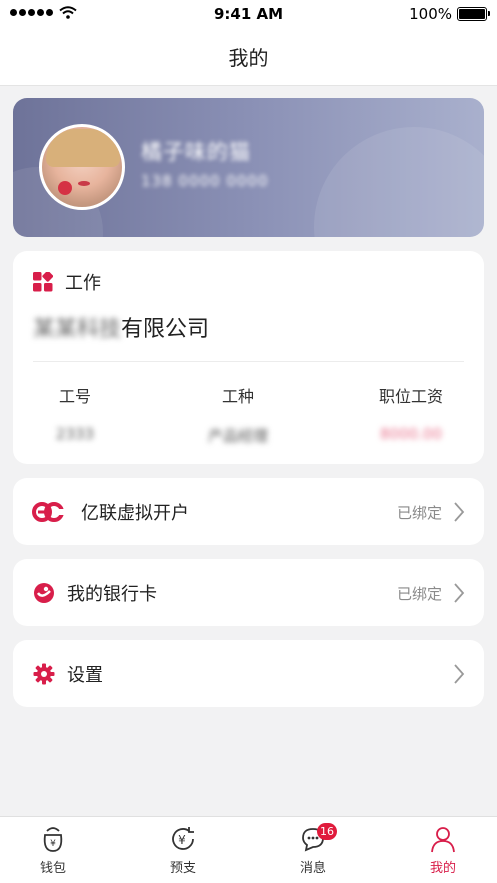  Describe the element at coordinates (74, 396) in the screenshot. I see `stat-label: 工号` at that location.